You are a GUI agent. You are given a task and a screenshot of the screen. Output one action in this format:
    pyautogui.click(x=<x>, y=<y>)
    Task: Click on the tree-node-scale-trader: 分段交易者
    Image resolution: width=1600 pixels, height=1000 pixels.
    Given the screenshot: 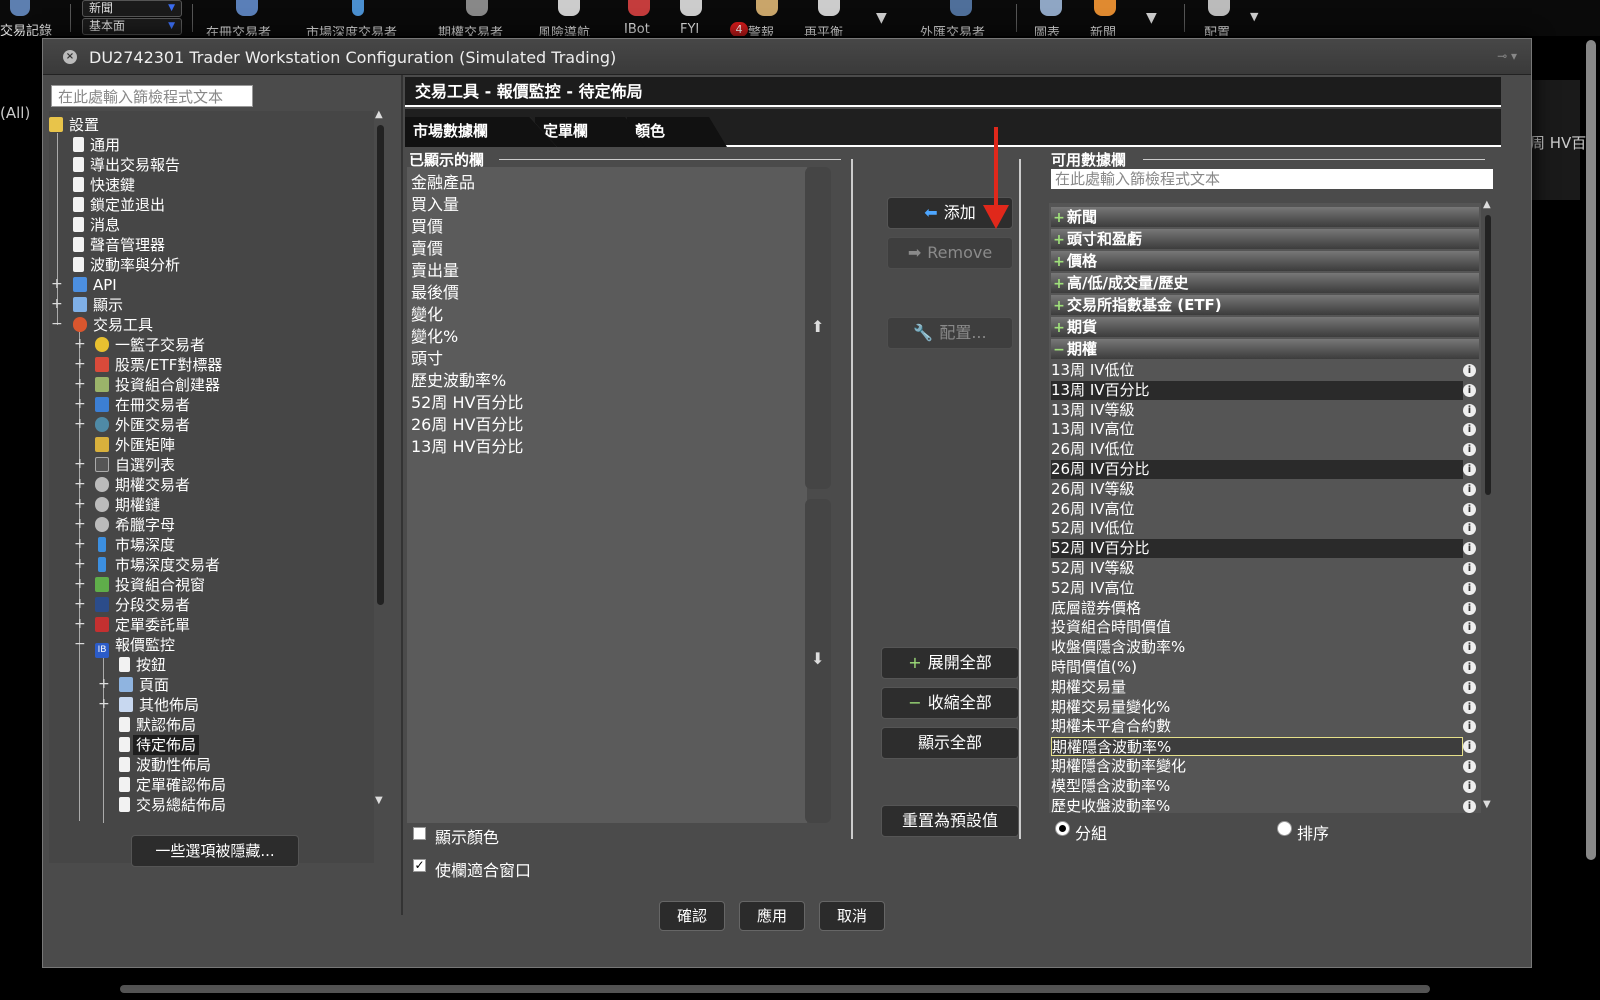 What is the action you would take?
    pyautogui.click(x=142, y=605)
    